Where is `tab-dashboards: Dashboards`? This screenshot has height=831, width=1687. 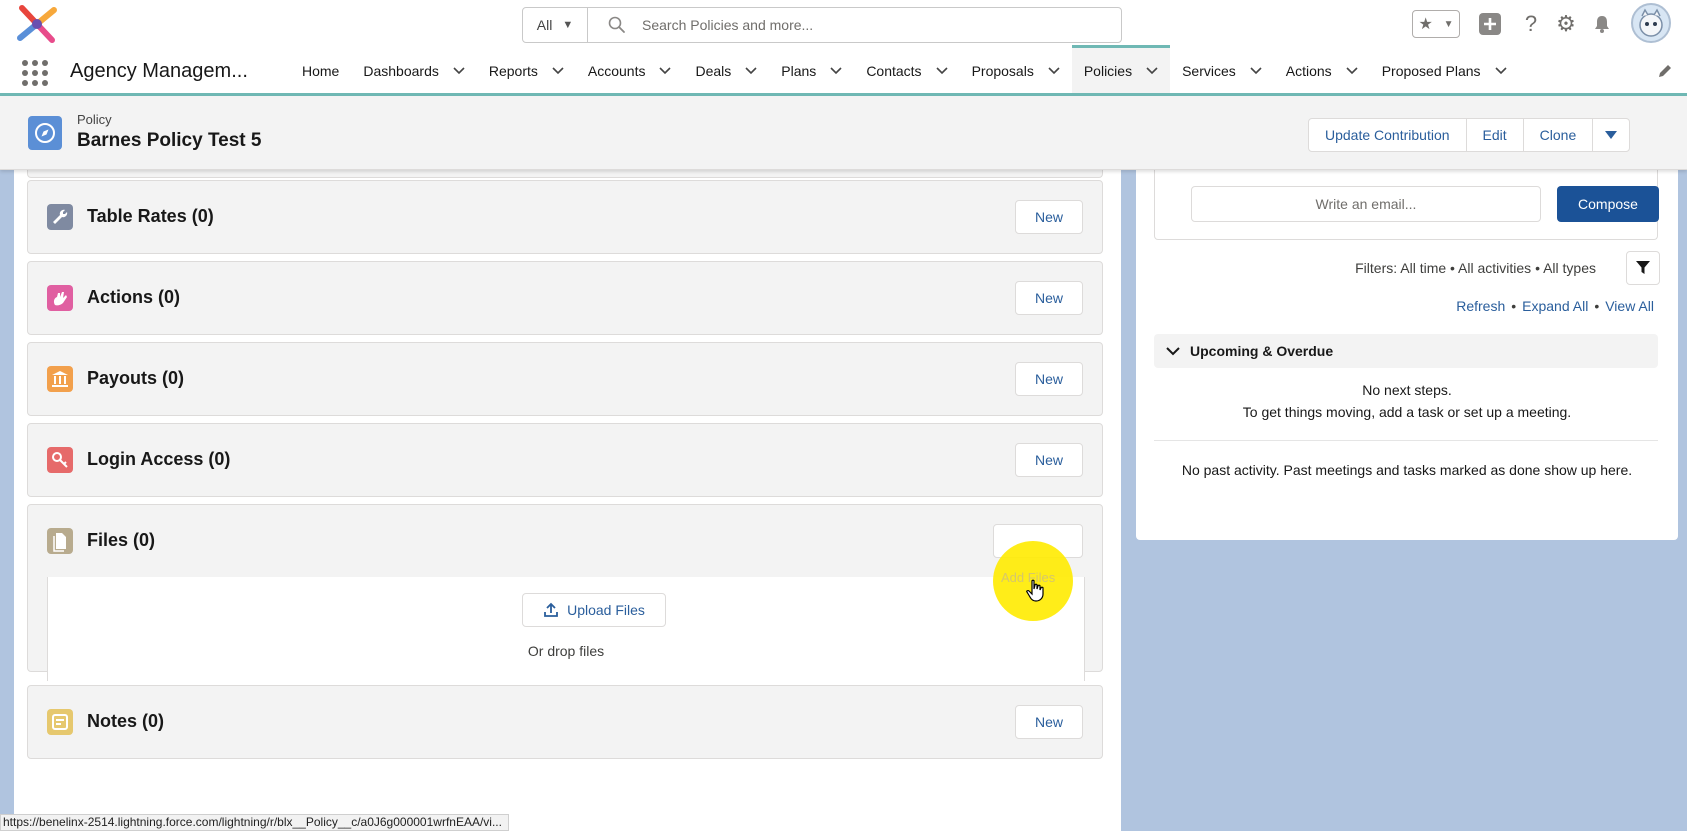 tab-dashboards: Dashboards is located at coordinates (414, 70).